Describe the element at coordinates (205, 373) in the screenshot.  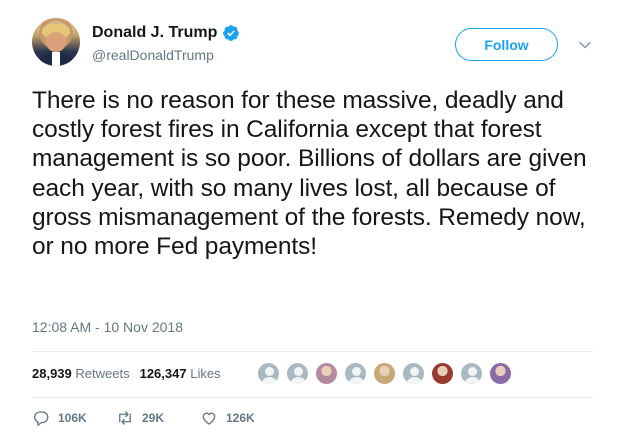
I see `likes-label: Likes` at that location.